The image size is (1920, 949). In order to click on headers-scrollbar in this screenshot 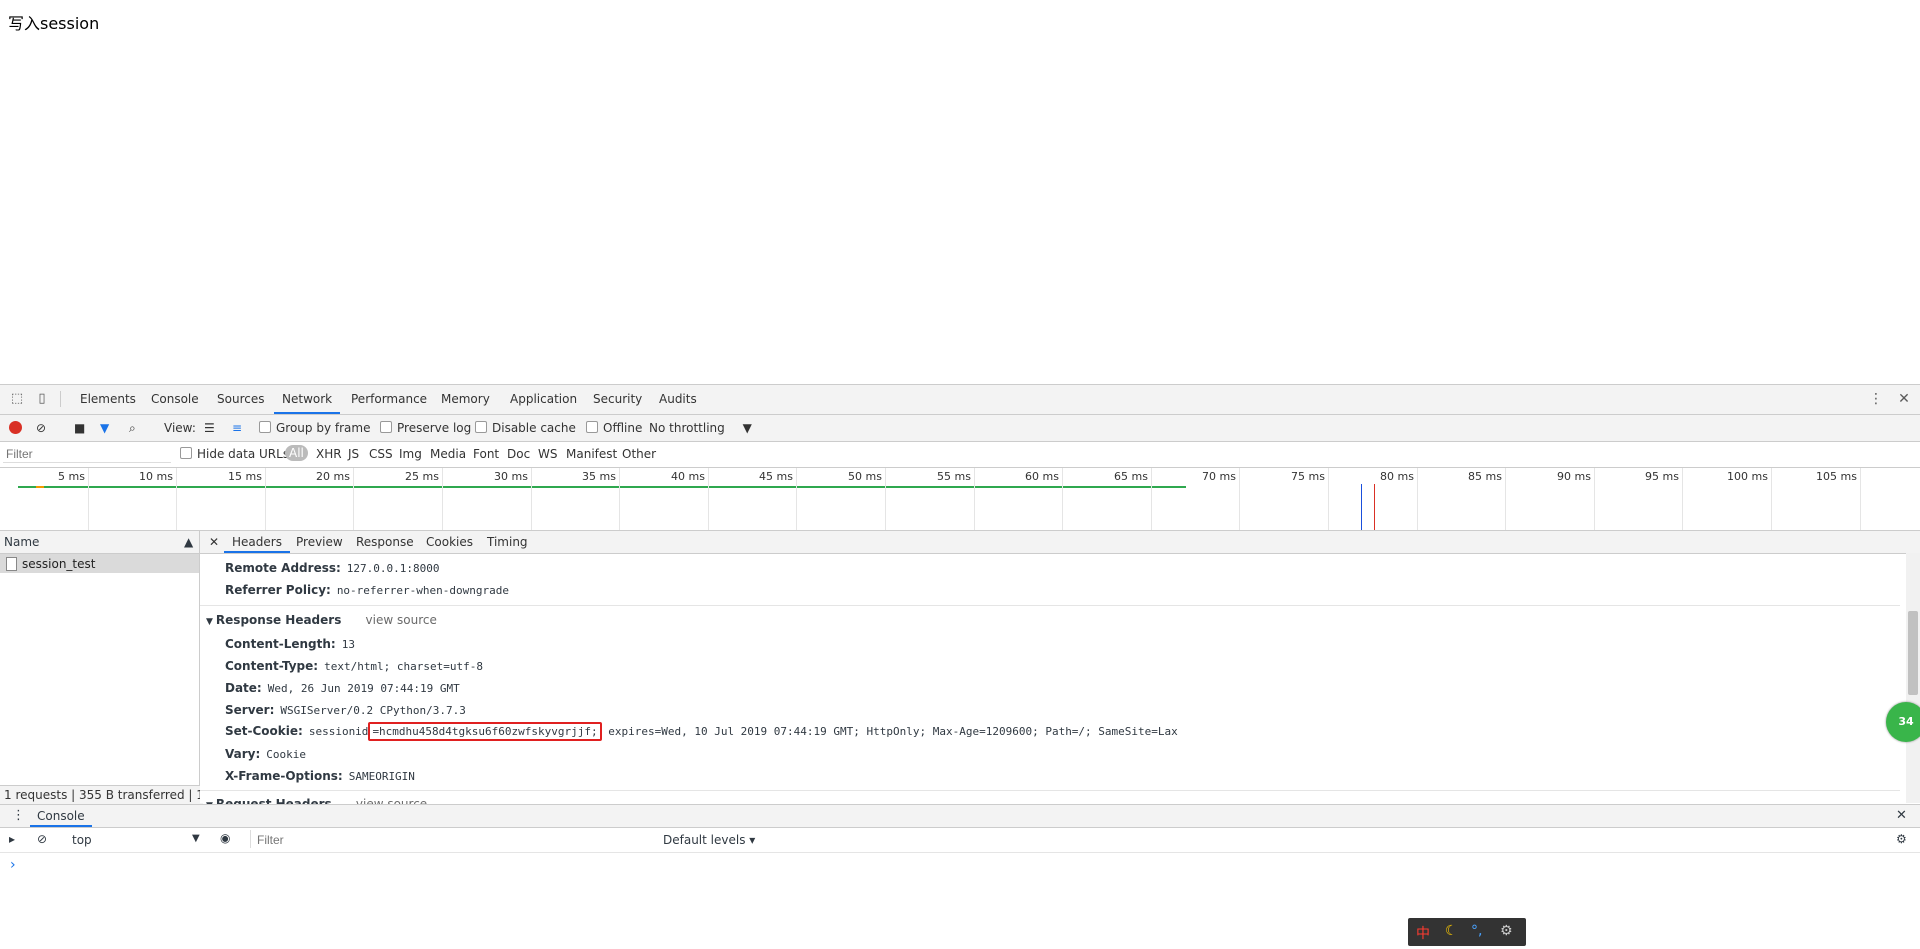, I will do `click(1913, 678)`.